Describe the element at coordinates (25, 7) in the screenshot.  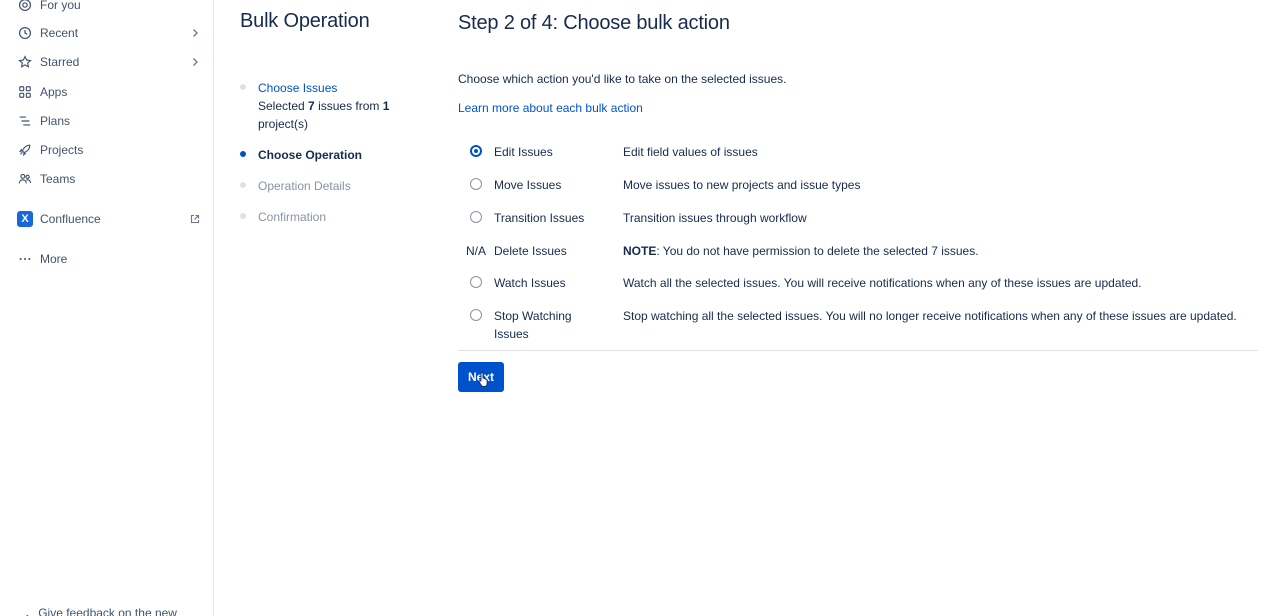
I see `target-icon` at that location.